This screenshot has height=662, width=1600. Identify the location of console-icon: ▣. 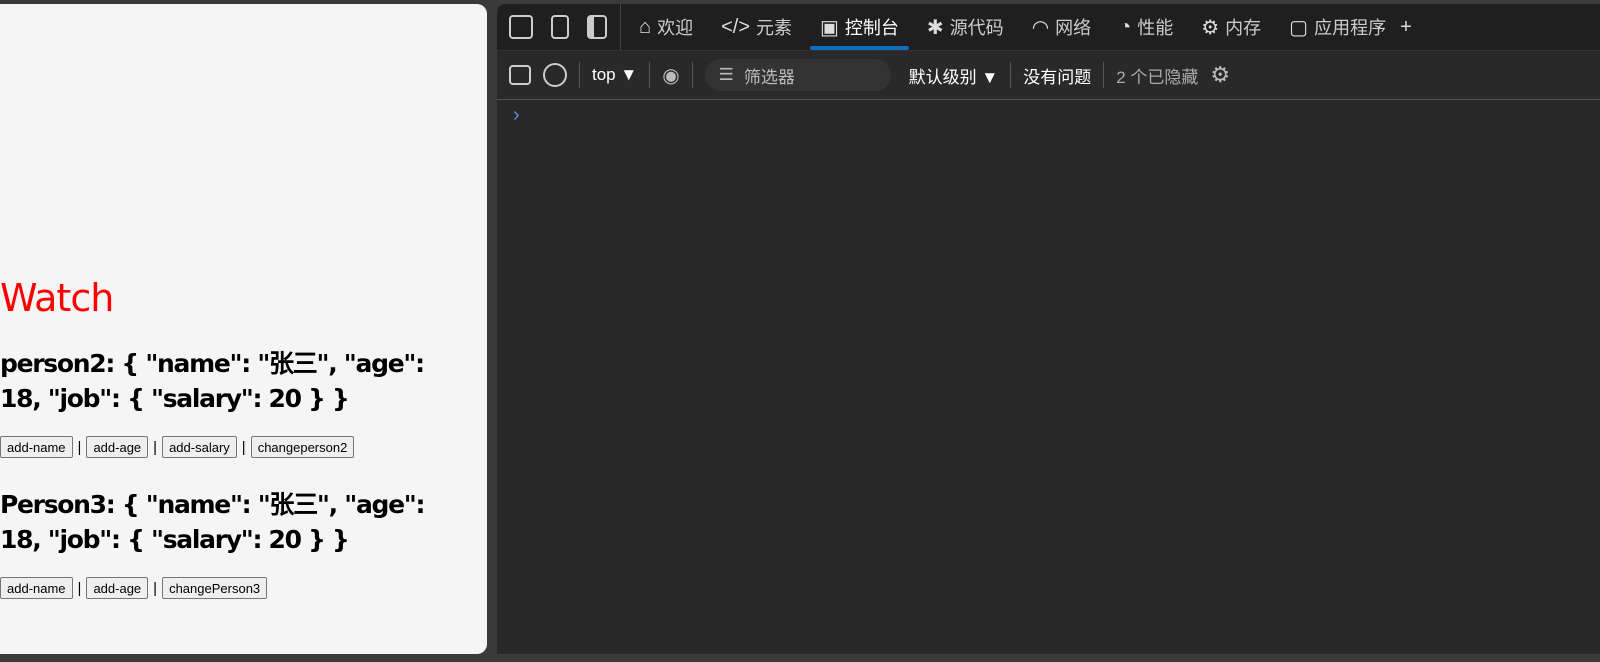
(829, 27).